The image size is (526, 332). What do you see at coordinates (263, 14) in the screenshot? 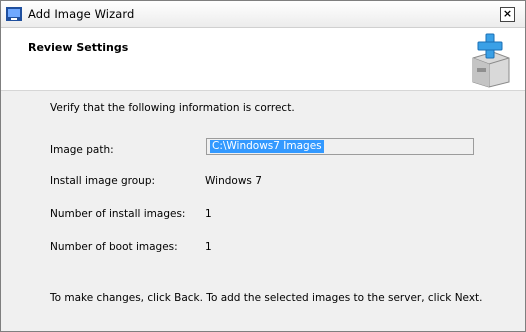
I see `title-bar: Add Image Wizard ×` at bounding box center [263, 14].